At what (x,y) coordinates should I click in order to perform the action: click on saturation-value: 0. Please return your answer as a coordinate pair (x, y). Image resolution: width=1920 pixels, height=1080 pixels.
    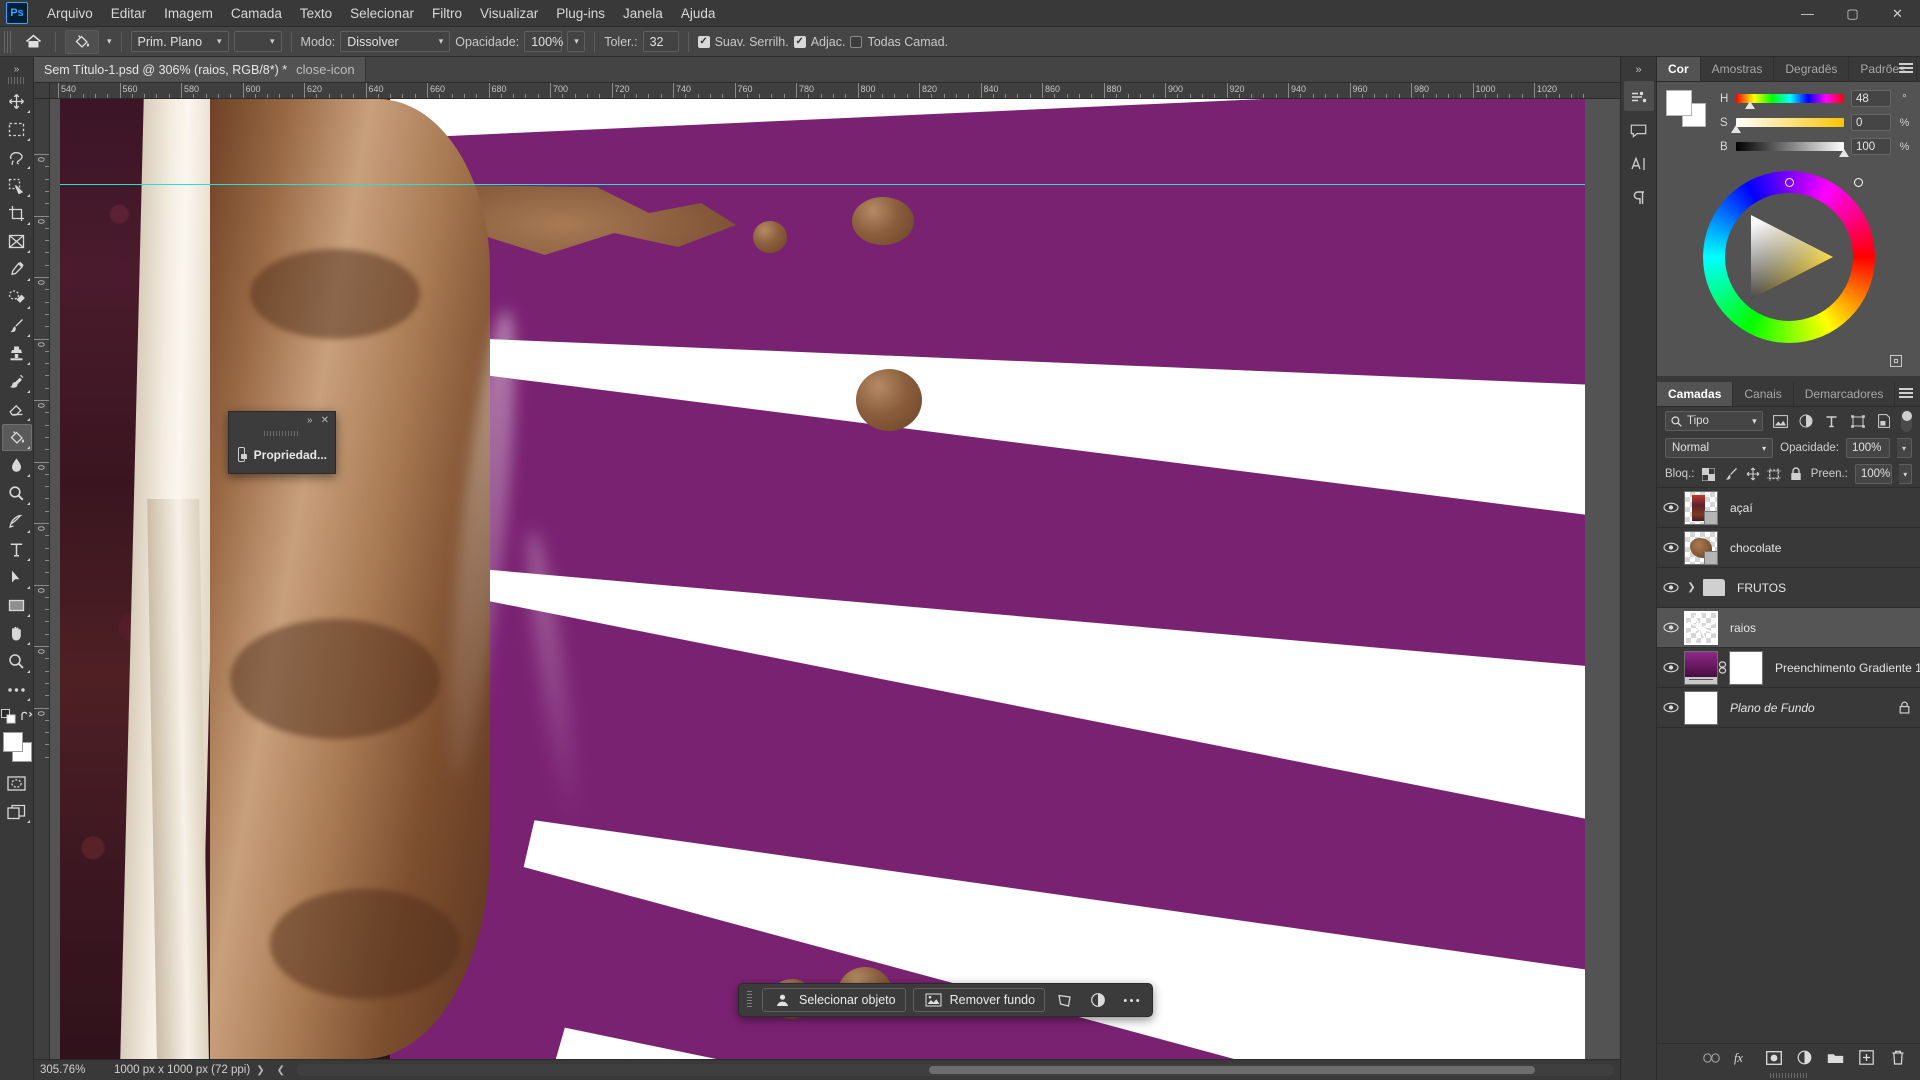
    Looking at the image, I should click on (1871, 122).